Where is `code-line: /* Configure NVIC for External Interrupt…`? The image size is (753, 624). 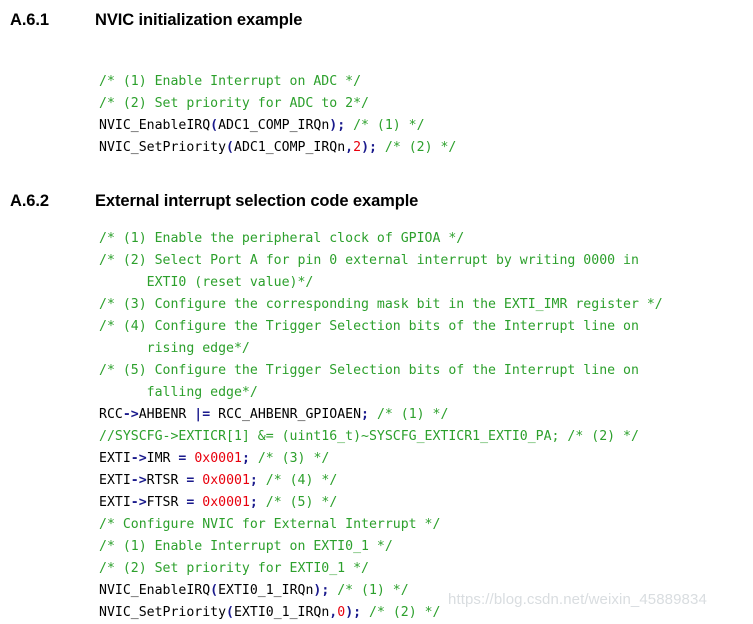
code-line: /* Configure NVIC for External Interrupt… is located at coordinates (381, 525).